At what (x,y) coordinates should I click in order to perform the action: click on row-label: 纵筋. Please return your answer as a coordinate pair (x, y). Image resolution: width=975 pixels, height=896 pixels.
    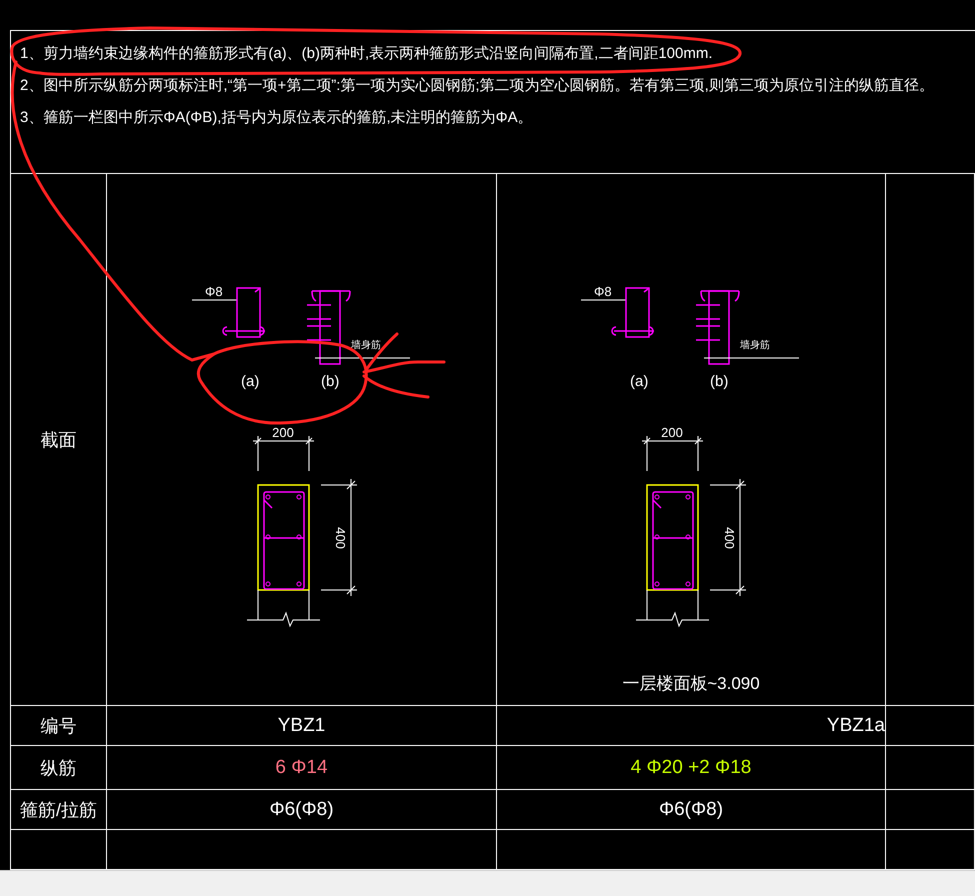
    Looking at the image, I should click on (58, 768).